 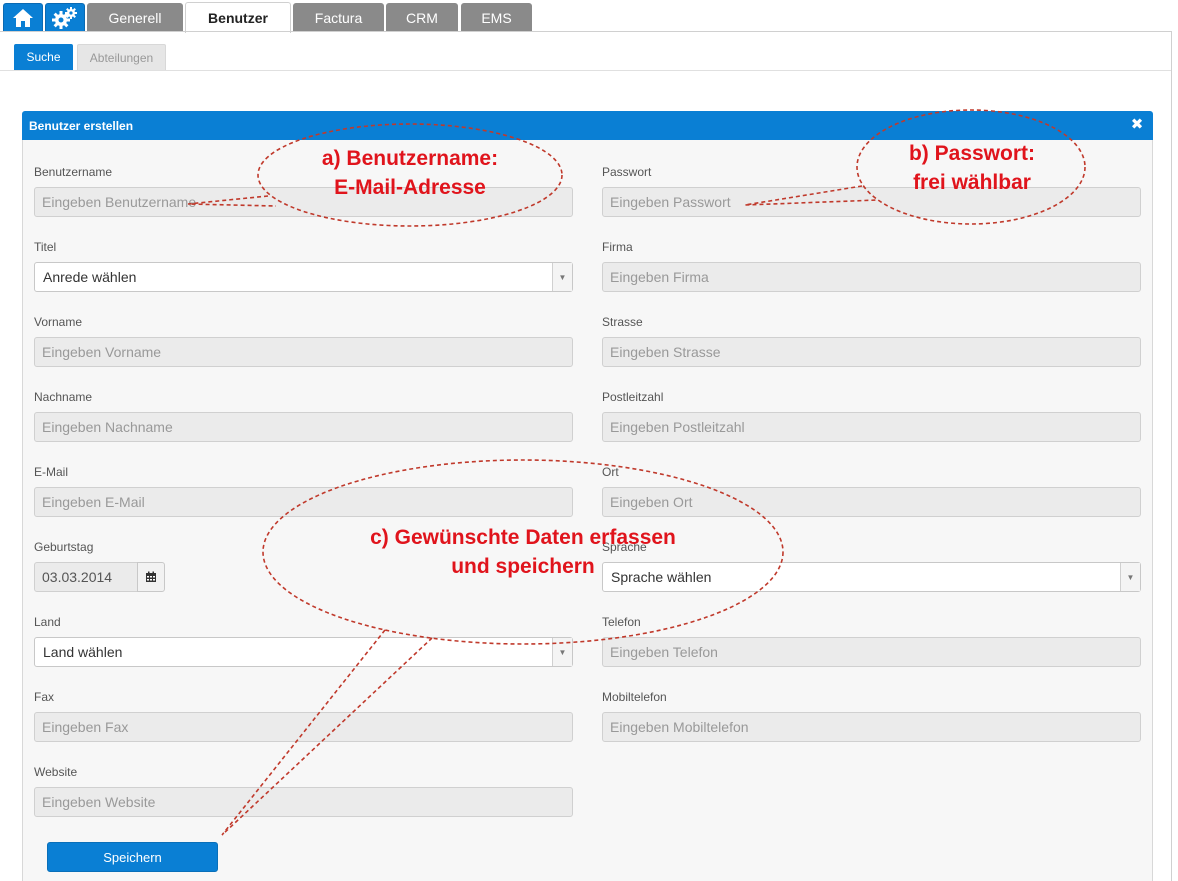 I want to click on home-tab, so click(x=23, y=17).